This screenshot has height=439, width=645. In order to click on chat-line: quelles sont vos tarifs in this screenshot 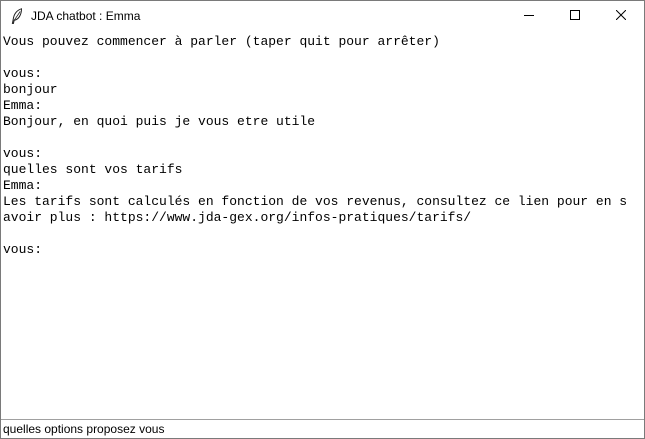, I will do `click(93, 169)`.